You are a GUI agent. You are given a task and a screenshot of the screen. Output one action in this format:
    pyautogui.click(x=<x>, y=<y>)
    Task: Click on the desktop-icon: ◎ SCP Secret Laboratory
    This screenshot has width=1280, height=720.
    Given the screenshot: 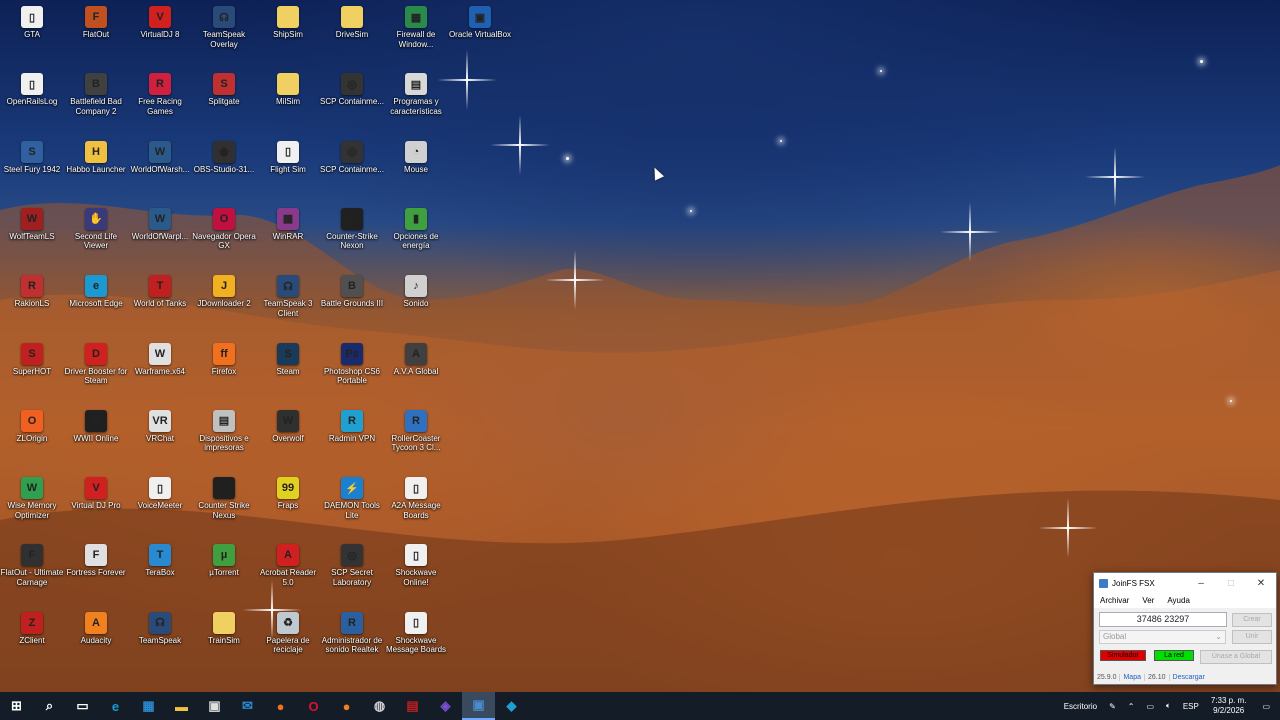 What is the action you would take?
    pyautogui.click(x=352, y=572)
    